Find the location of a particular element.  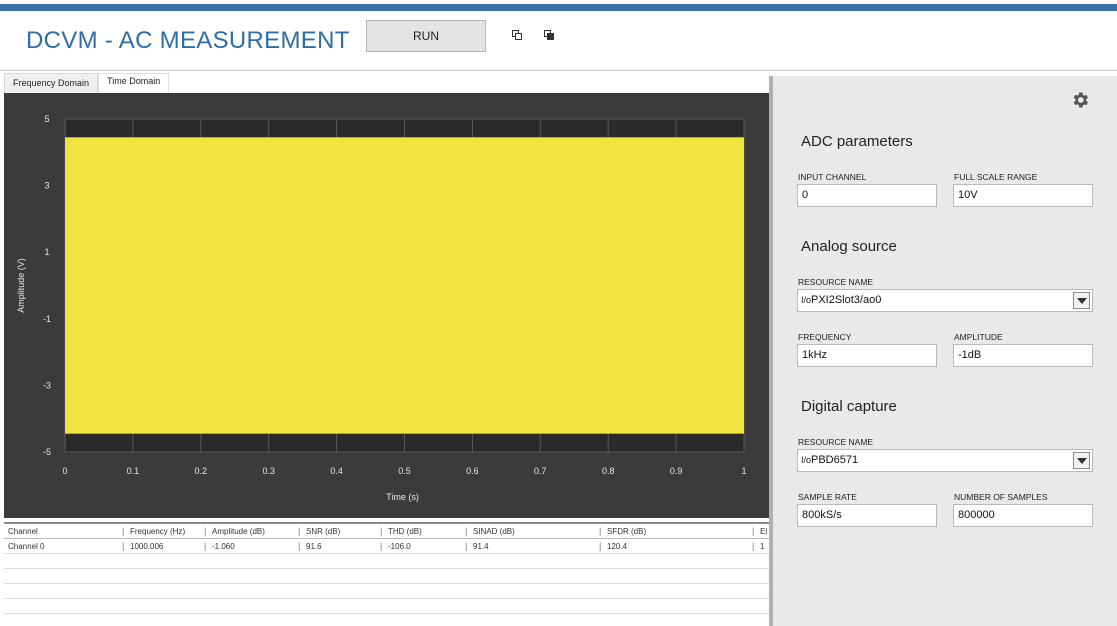

frequency-label: FREQUENCY is located at coordinates (825, 337).